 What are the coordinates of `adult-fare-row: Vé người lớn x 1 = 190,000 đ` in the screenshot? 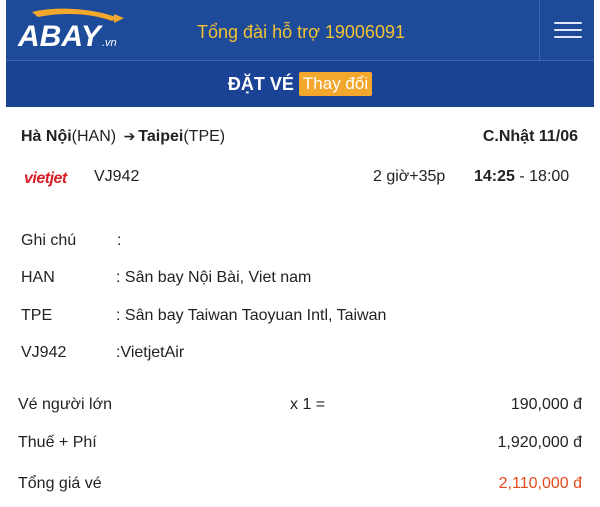 It's located at (300, 406).